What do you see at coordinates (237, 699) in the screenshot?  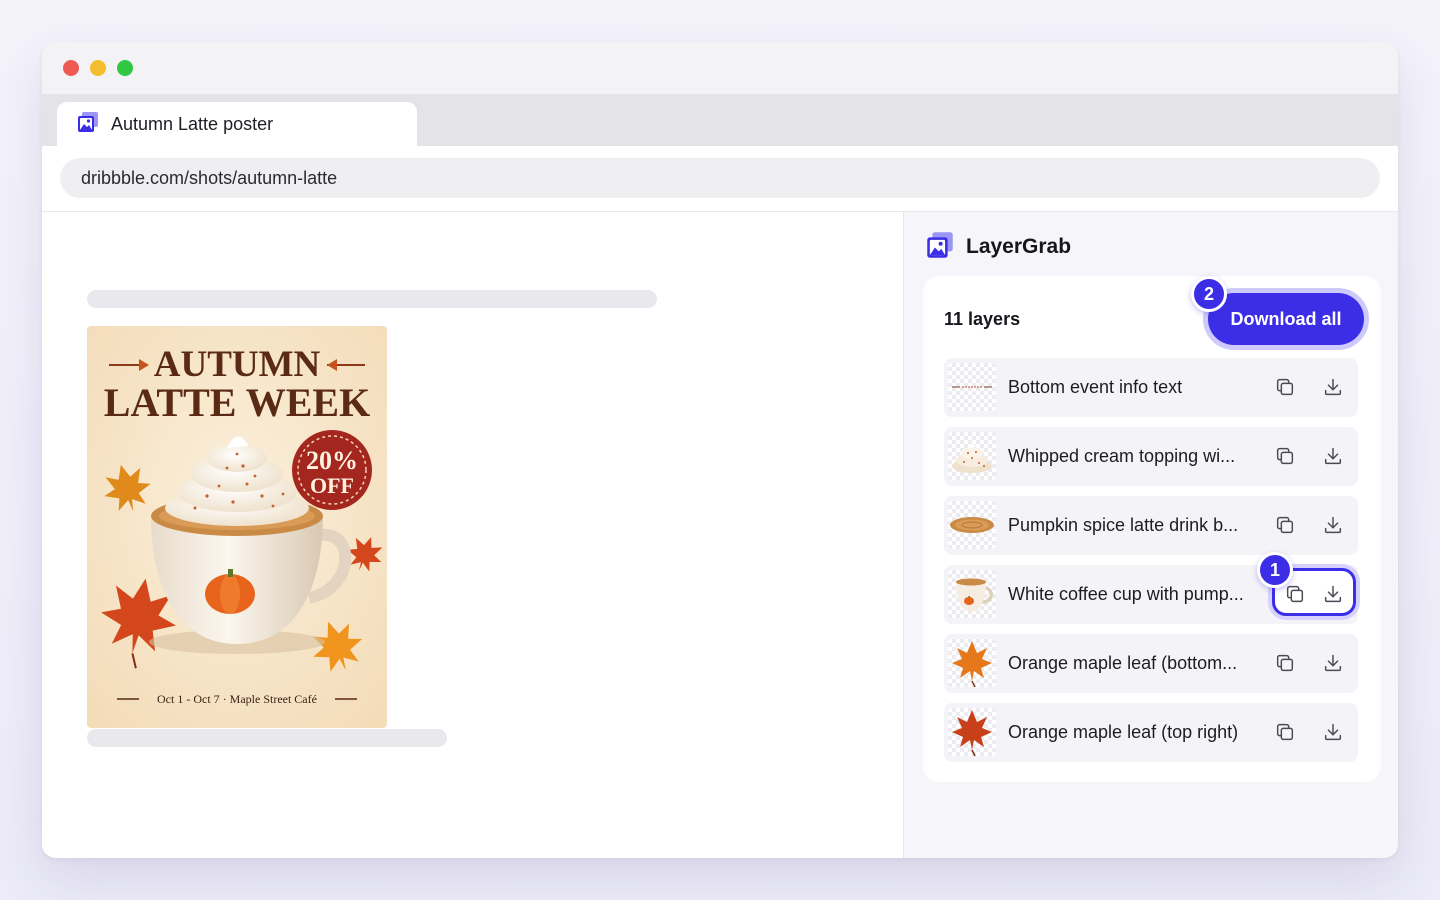 I see `poster-footer-text: Oct 1 - Oct 7 · Maple Street Café` at bounding box center [237, 699].